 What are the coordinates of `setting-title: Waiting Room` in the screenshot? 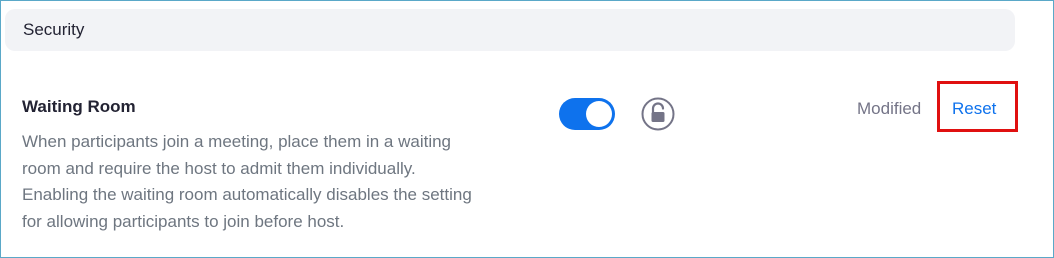 It's located at (79, 106).